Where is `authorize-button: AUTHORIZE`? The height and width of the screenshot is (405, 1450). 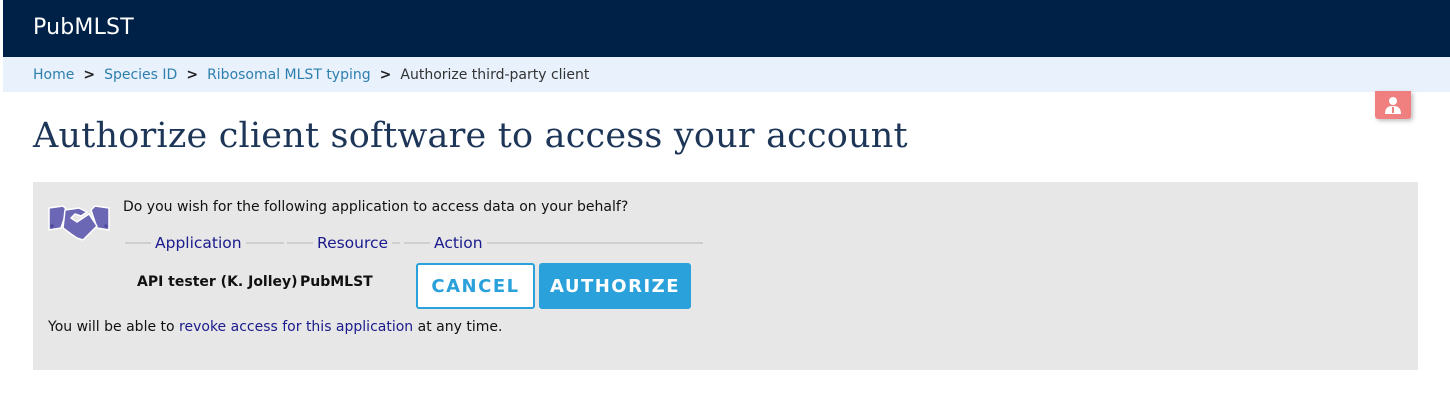 authorize-button: AUTHORIZE is located at coordinates (615, 286).